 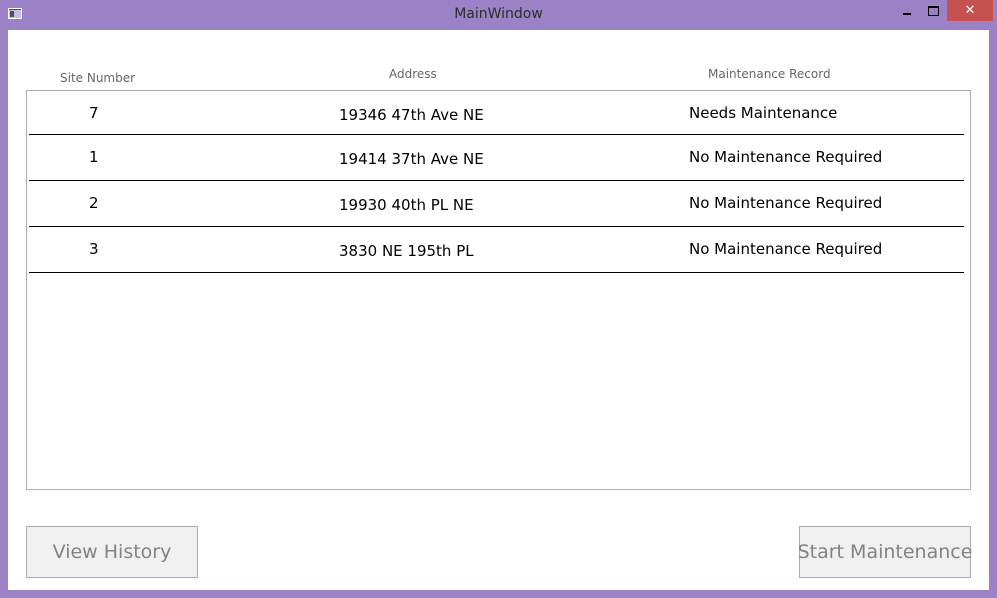 I want to click on maximize-icon, so click(x=933, y=10).